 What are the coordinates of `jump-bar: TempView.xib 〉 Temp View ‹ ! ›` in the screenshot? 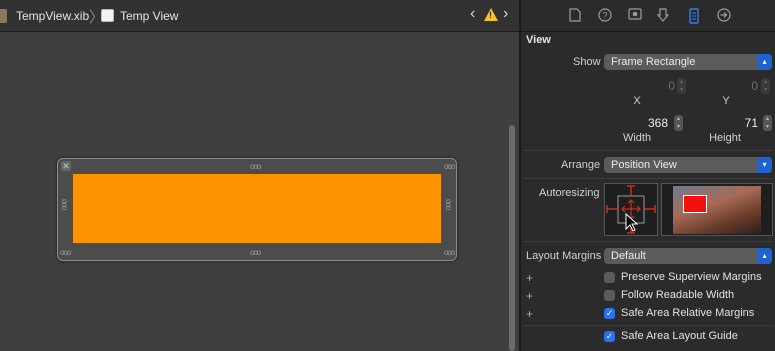 It's located at (259, 16).